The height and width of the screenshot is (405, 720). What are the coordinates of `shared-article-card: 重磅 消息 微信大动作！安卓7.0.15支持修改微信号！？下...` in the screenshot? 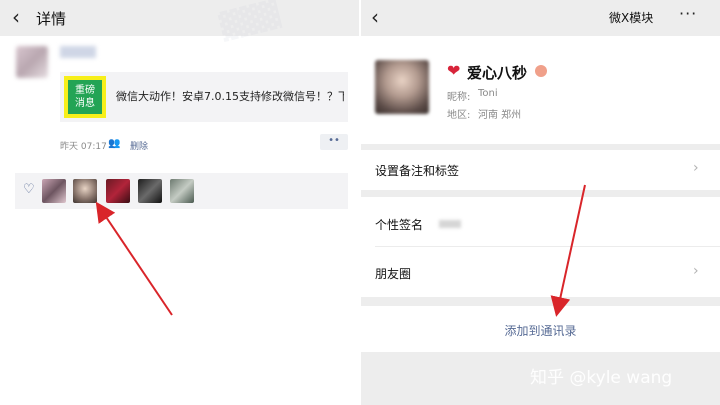 It's located at (204, 97).